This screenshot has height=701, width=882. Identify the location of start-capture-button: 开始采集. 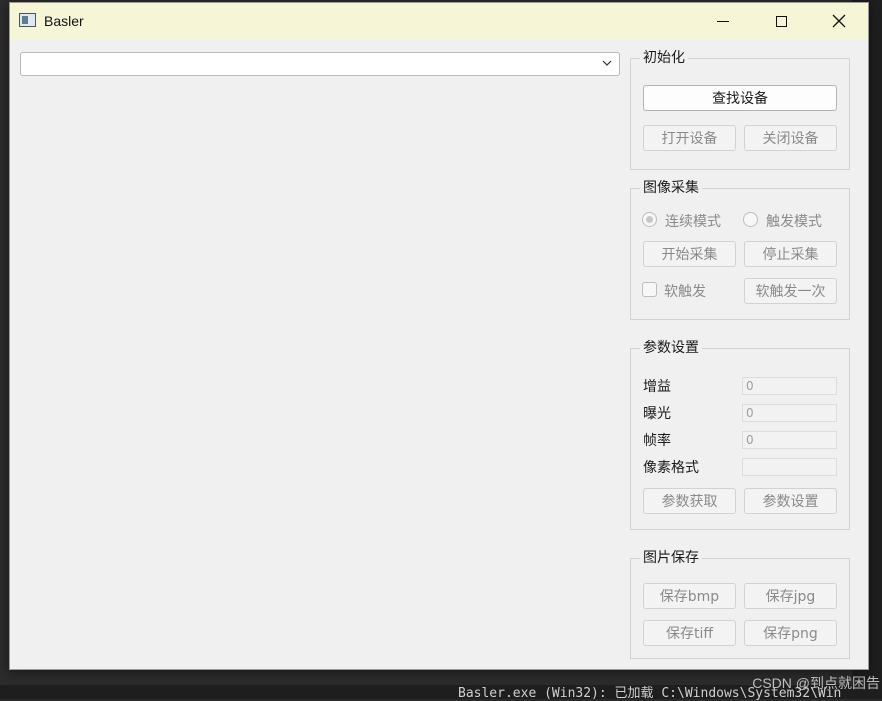
(689, 254).